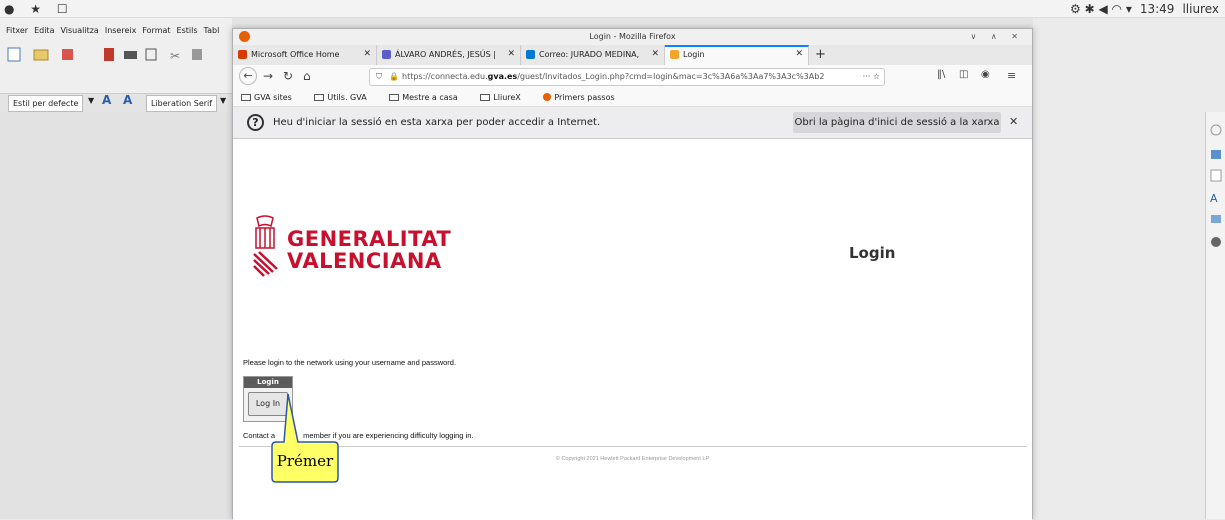 The height and width of the screenshot is (520, 1225). What do you see at coordinates (364, 261) in the screenshot?
I see `logo-line-2: VALENCIANA` at bounding box center [364, 261].